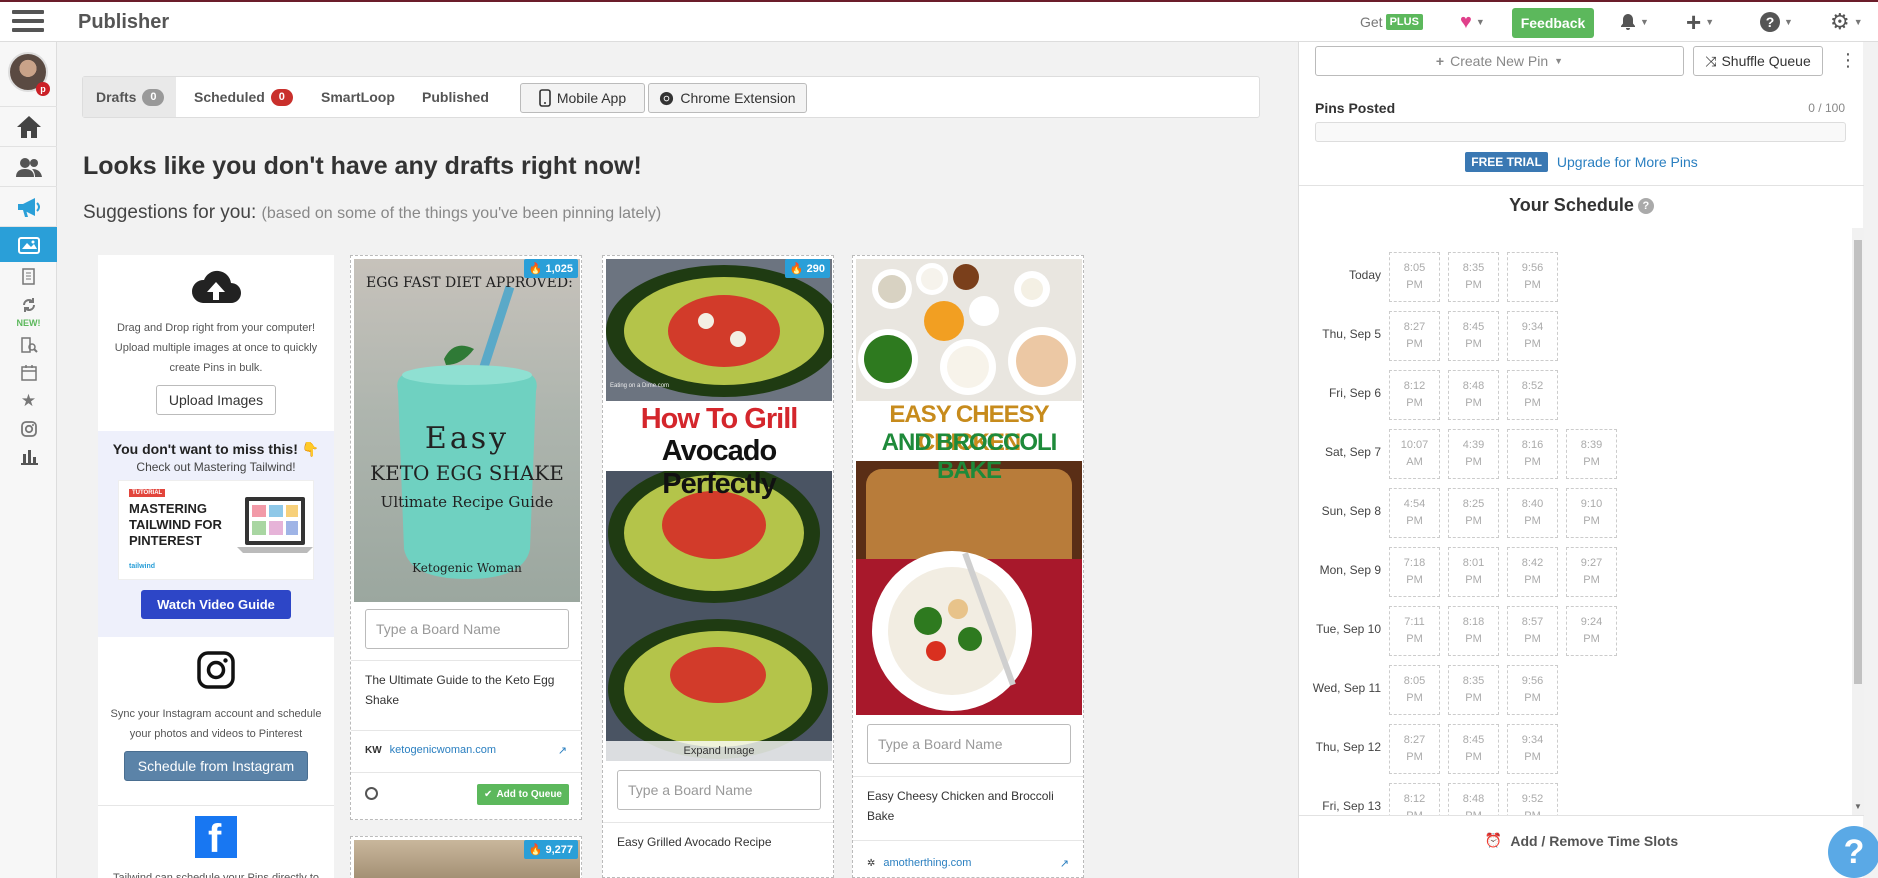 Image resolution: width=1878 pixels, height=878 pixels. I want to click on schedule-day-label: Thu, Sep 5, so click(1351, 334).